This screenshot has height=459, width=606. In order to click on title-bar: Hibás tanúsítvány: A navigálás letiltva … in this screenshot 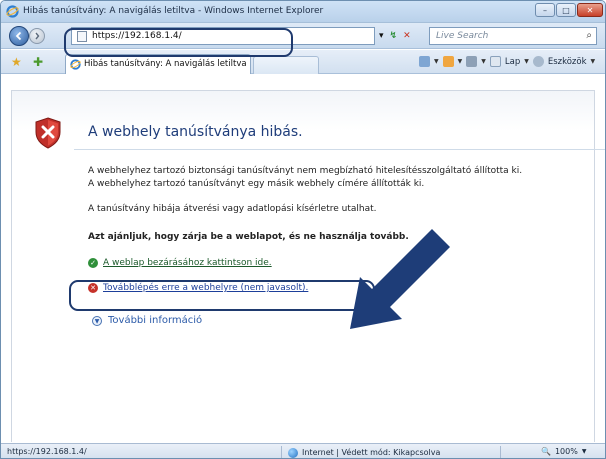, I will do `click(303, 12)`.